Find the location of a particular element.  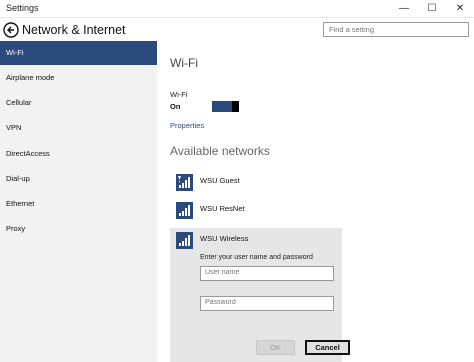

wifi-toggle-state: On is located at coordinates (175, 106).